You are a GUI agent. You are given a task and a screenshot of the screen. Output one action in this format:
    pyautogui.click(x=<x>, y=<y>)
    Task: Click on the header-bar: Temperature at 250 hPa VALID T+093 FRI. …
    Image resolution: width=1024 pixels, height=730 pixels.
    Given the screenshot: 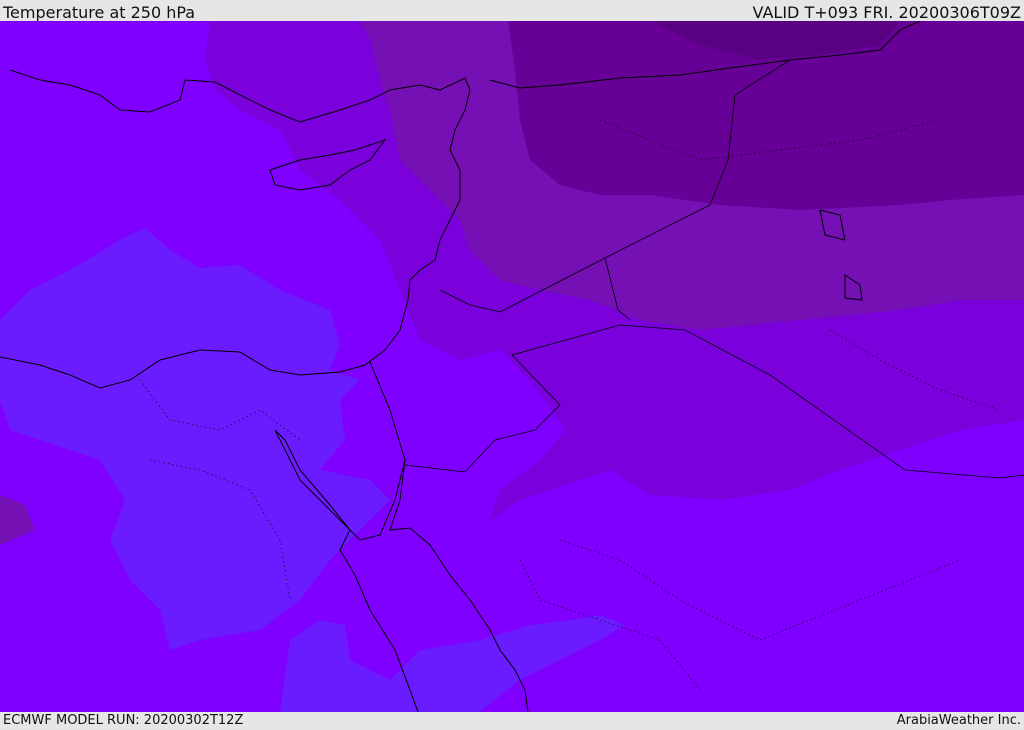 What is the action you would take?
    pyautogui.click(x=512, y=11)
    